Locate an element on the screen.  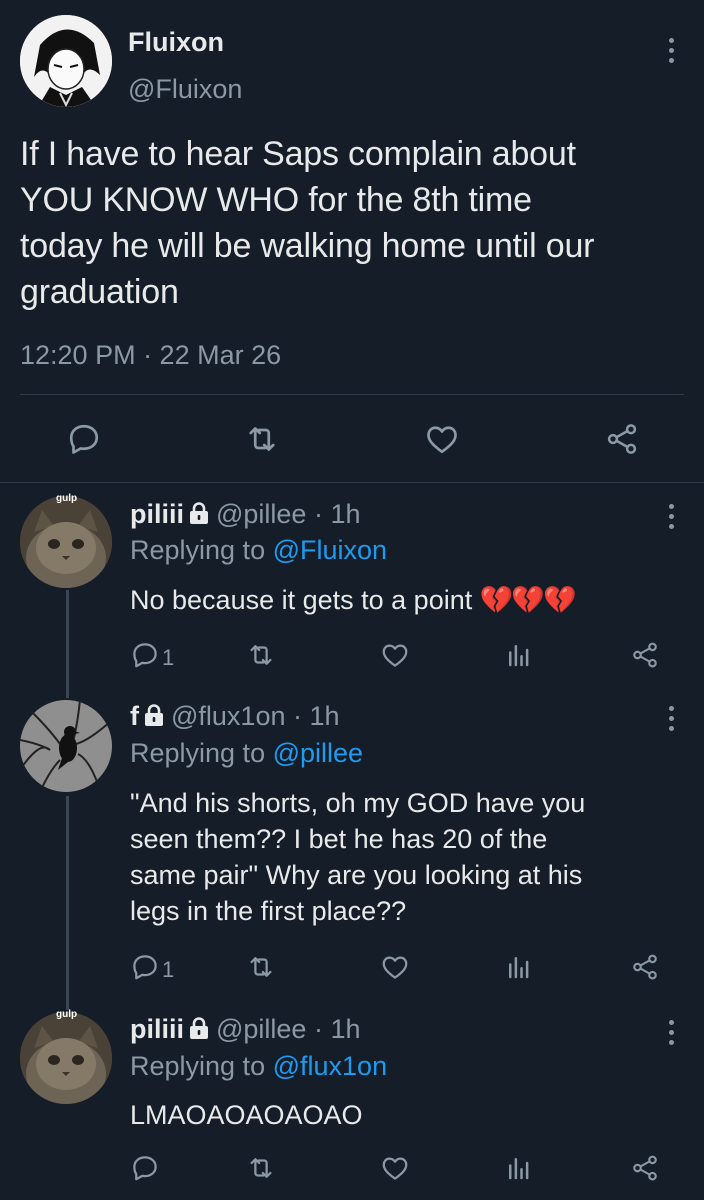
reply-text: LMAOAOAOAOAO is located at coordinates (246, 1115).